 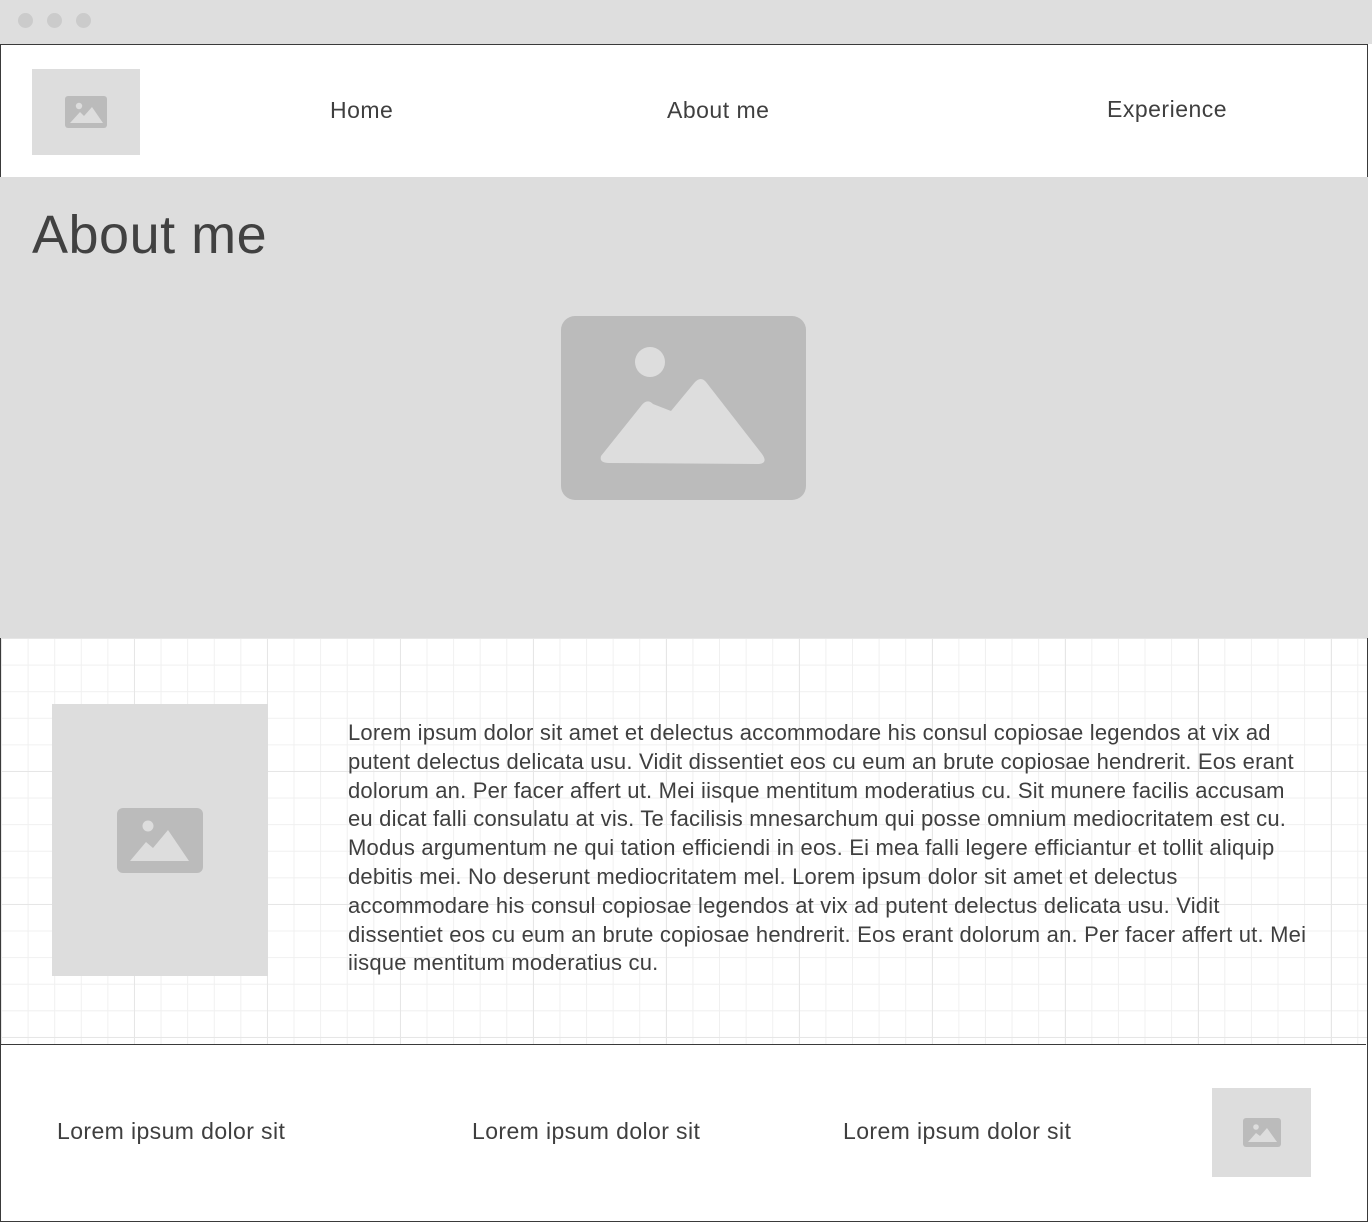 I want to click on window-close-button, so click(x=25, y=20).